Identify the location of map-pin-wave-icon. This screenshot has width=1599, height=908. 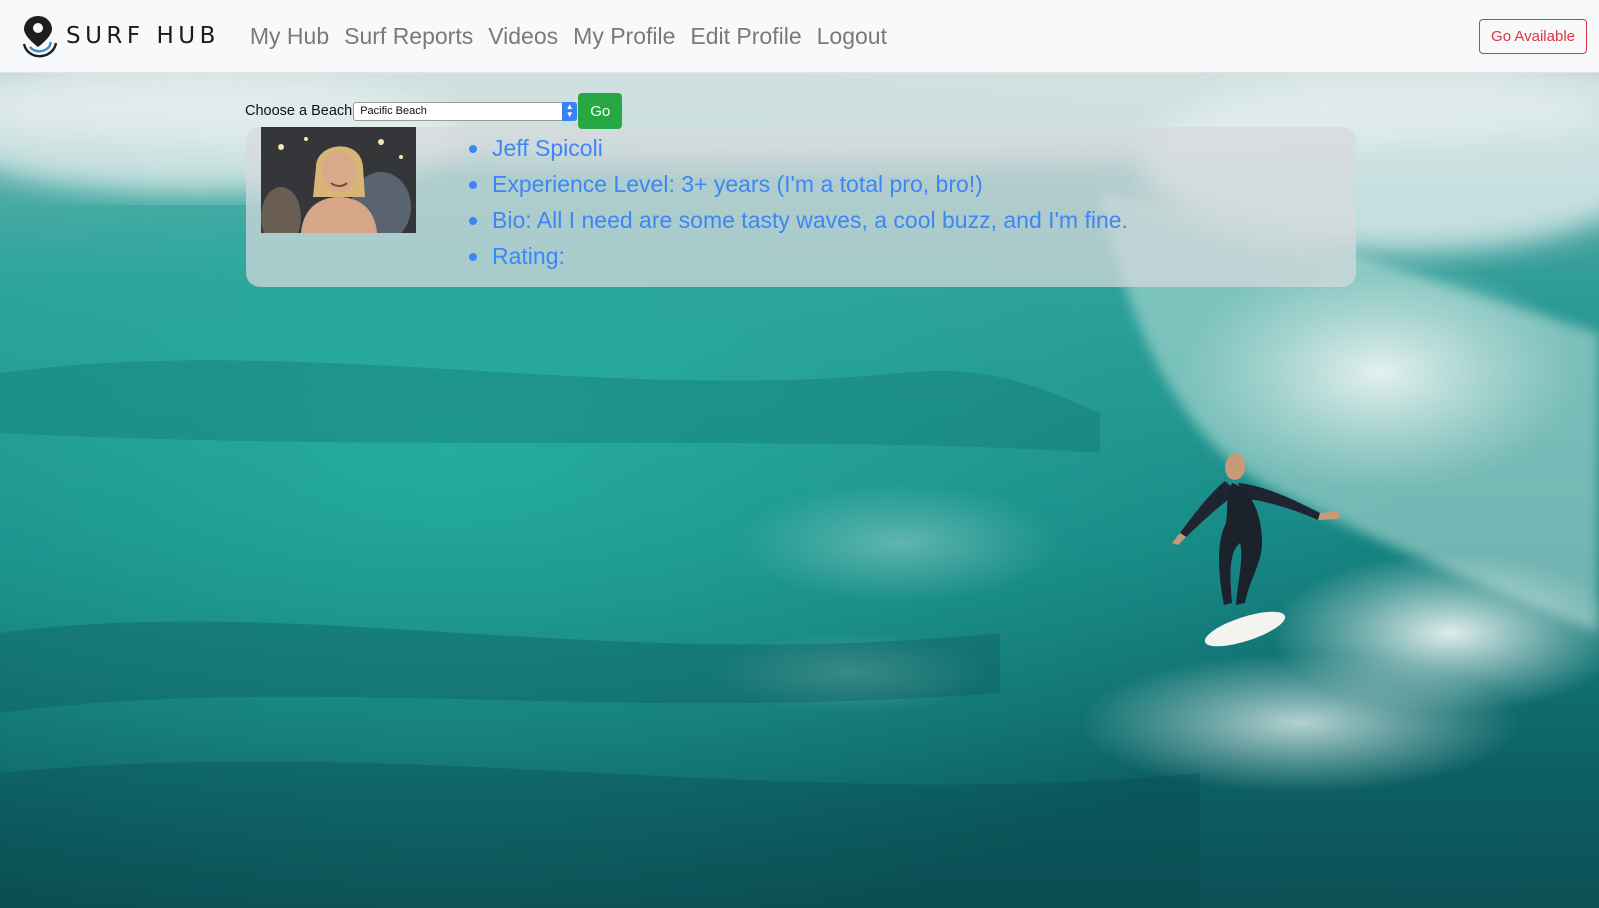
(41, 36).